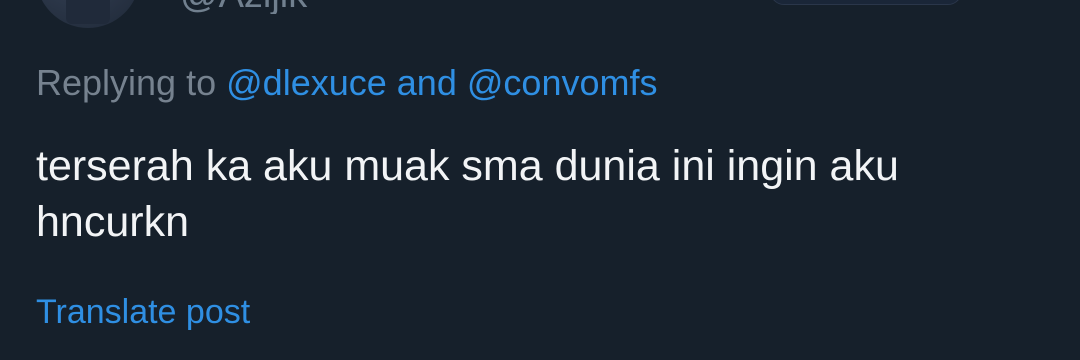 The image size is (1080, 360). Describe the element at coordinates (866, 2) in the screenshot. I see `follow-button` at that location.